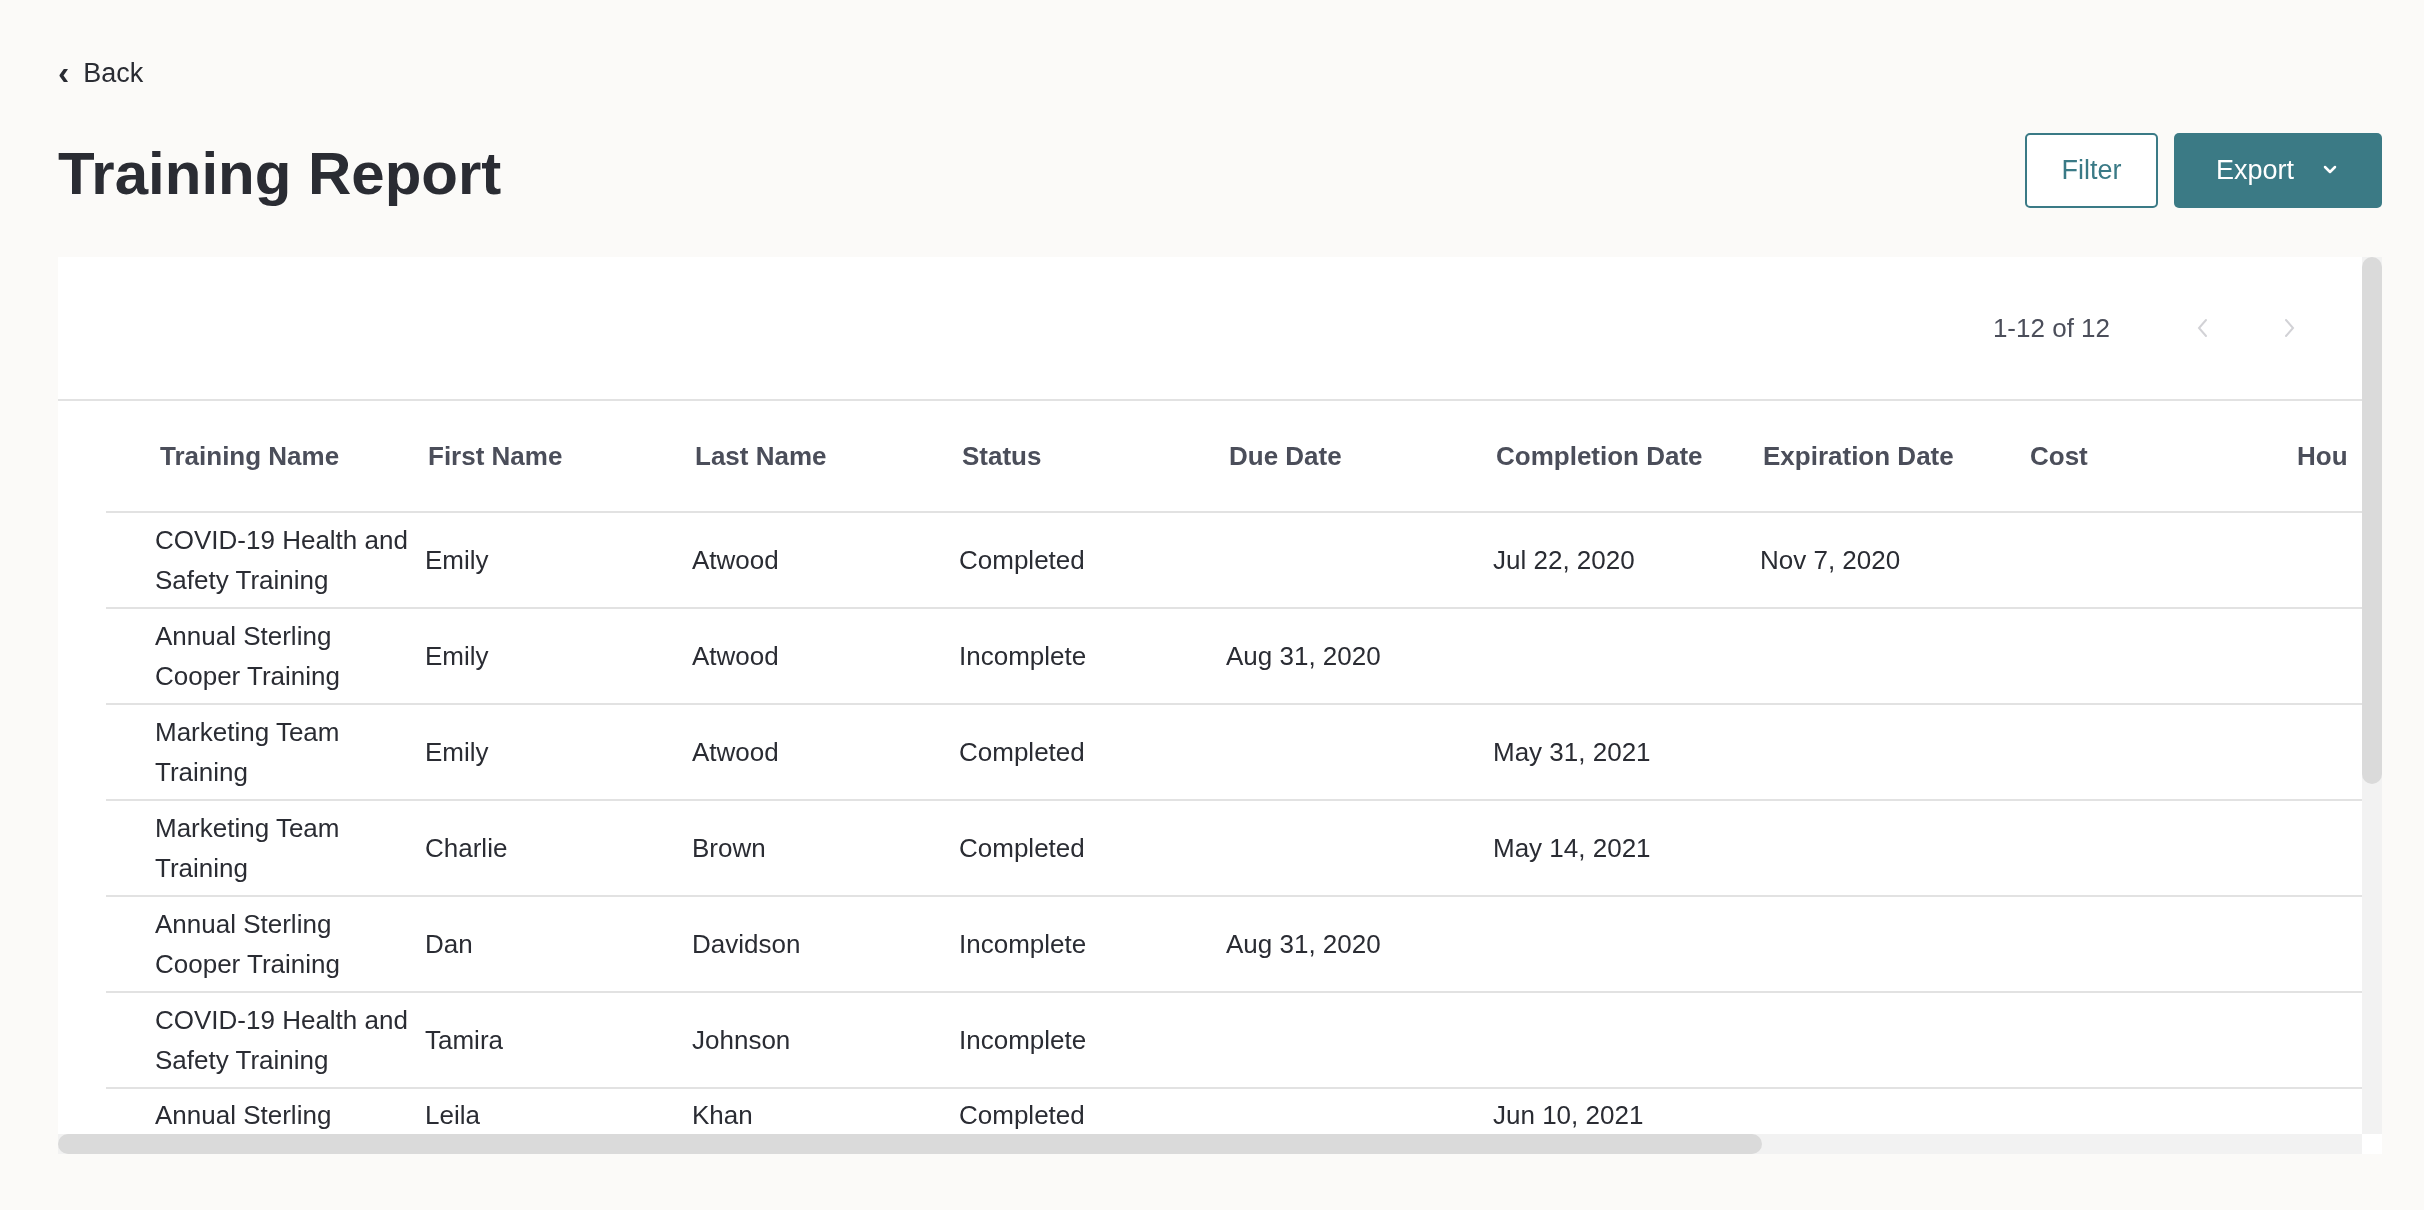 Image resolution: width=2424 pixels, height=1210 pixels. Describe the element at coordinates (2328, 456) in the screenshot. I see `column-header: Hou` at that location.